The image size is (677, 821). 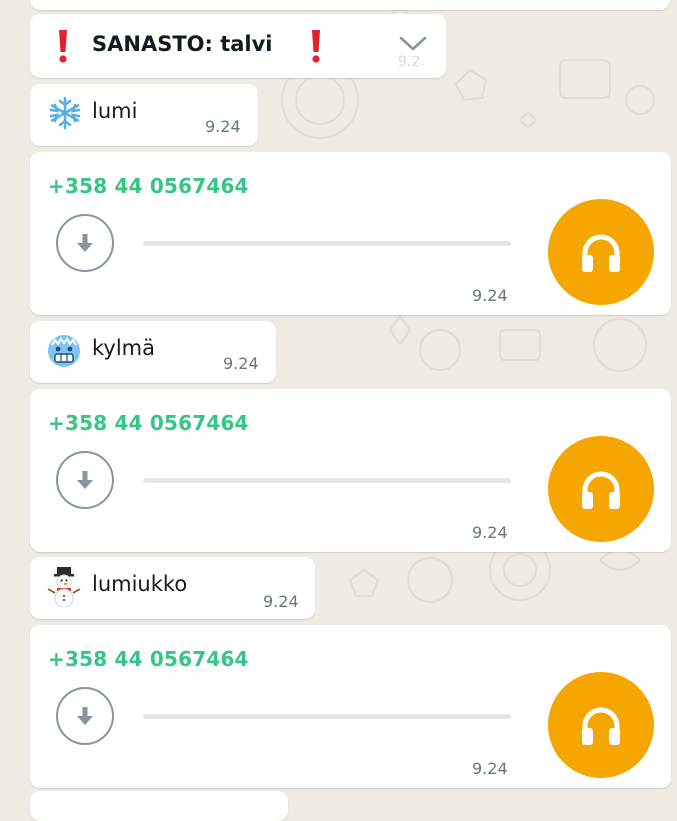 I want to click on message-text: lumiukko, so click(x=140, y=584).